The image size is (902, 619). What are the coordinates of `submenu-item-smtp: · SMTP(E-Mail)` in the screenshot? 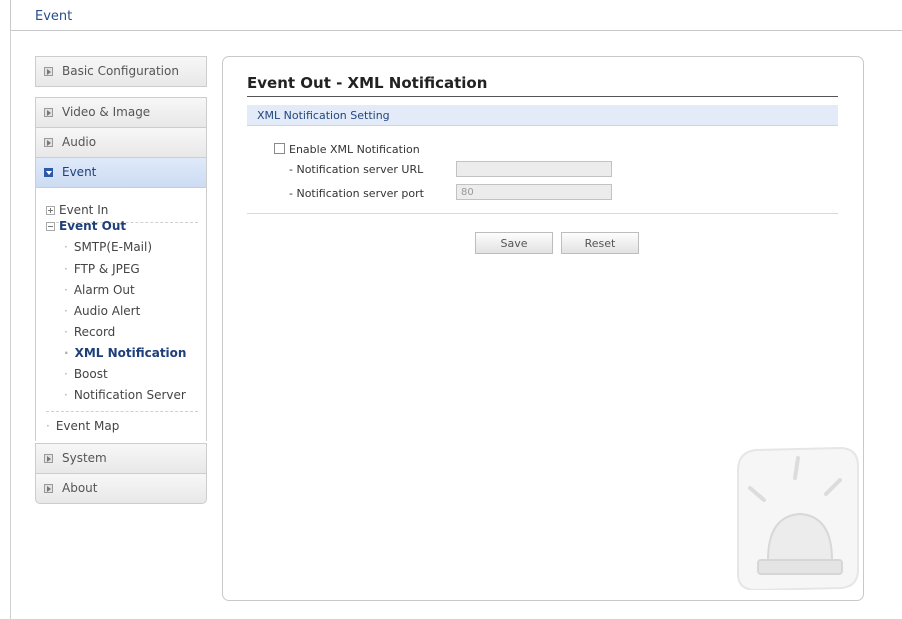 It's located at (108, 247).